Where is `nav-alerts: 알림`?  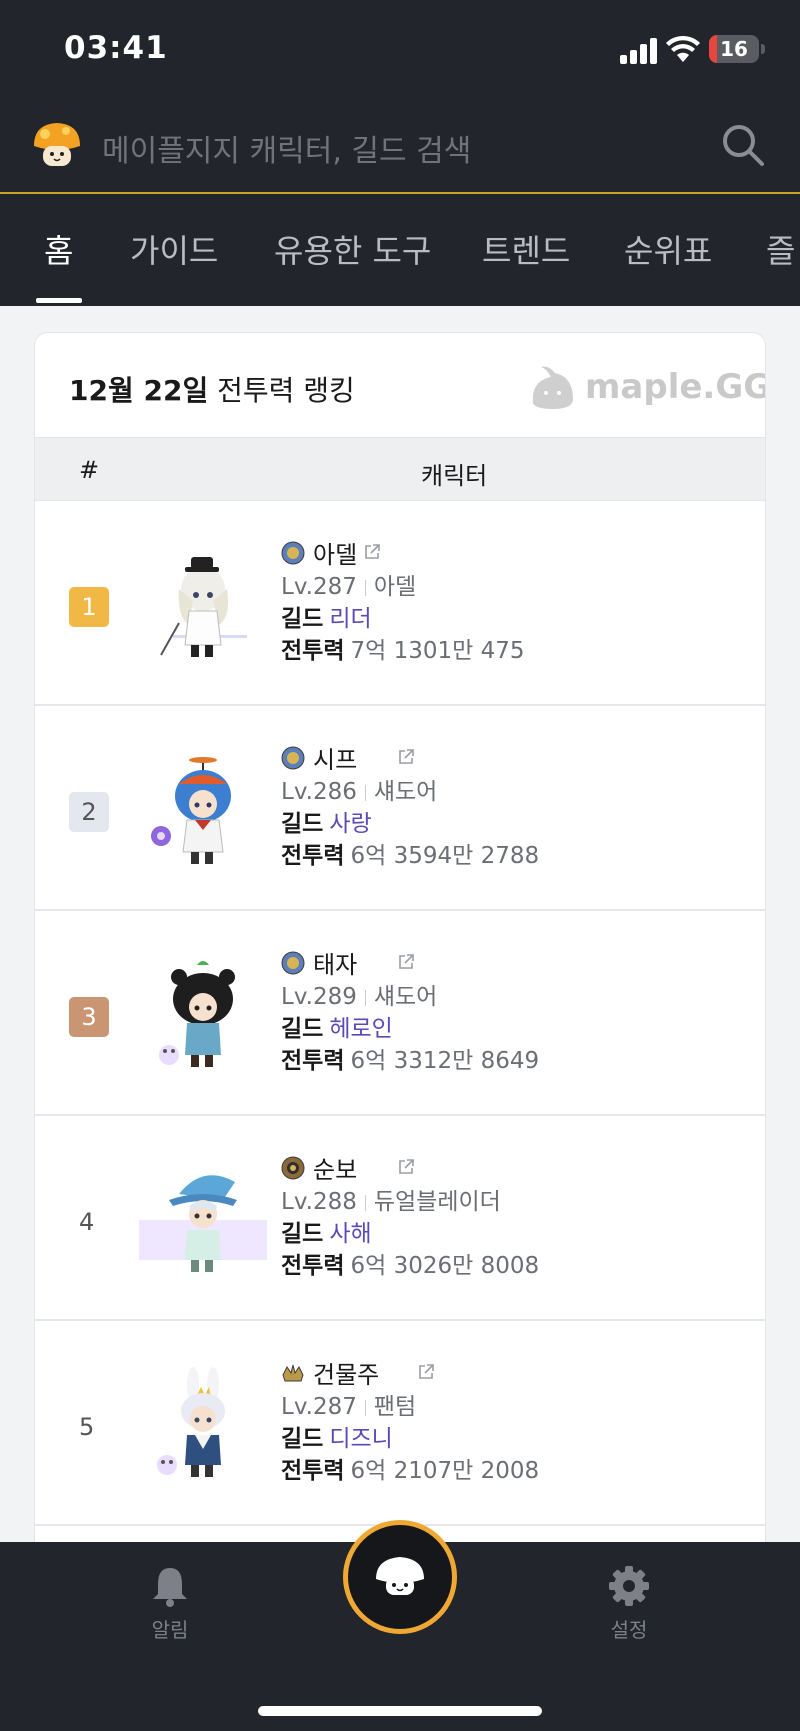
nav-alerts: 알림 is located at coordinates (170, 1603).